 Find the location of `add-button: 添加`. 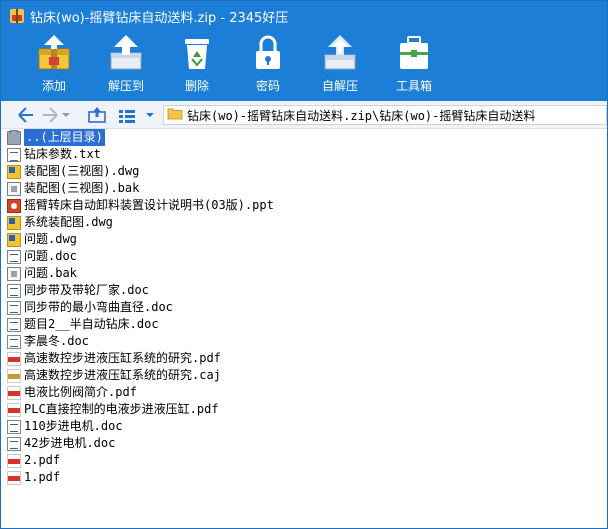

add-button: 添加 is located at coordinates (54, 65).